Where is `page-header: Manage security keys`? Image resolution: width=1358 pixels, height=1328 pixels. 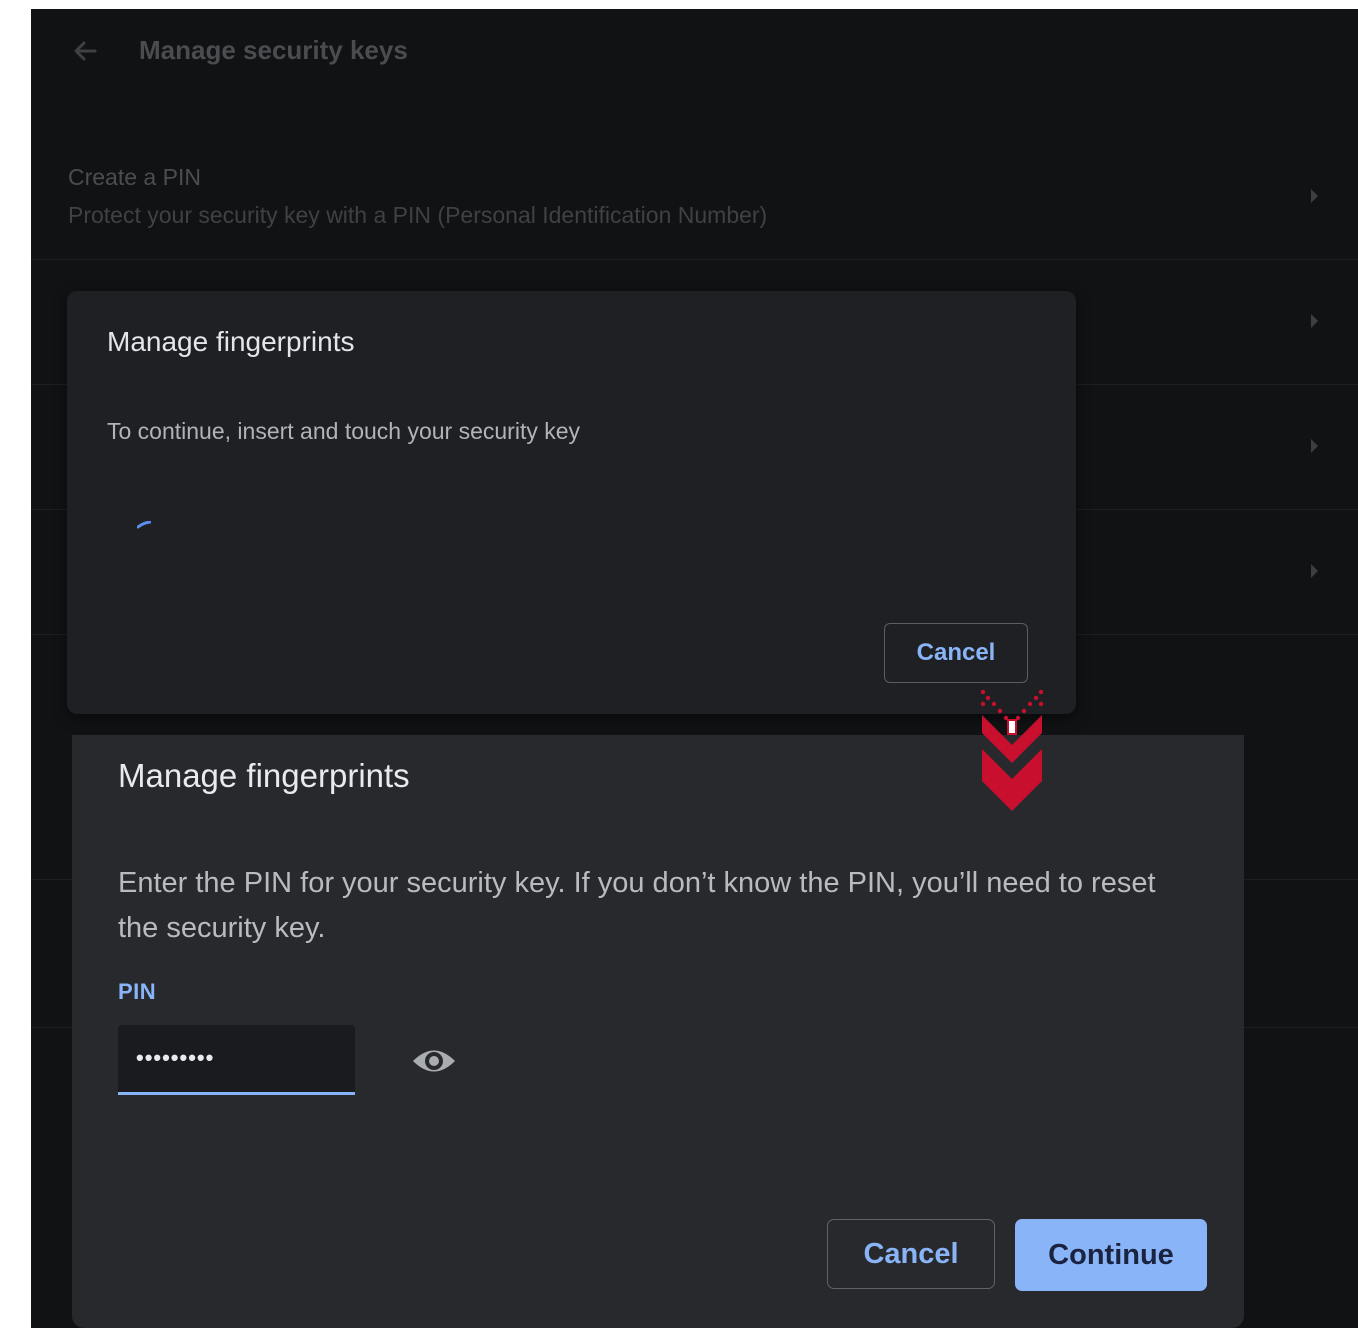 page-header: Manage security keys is located at coordinates (694, 52).